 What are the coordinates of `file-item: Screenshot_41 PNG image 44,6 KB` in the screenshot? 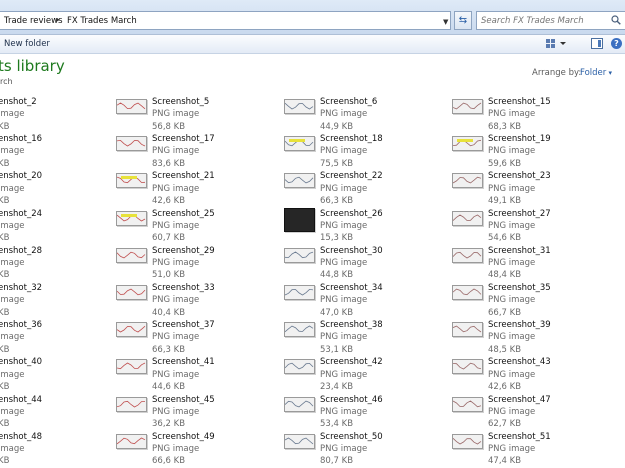 It's located at (196, 374).